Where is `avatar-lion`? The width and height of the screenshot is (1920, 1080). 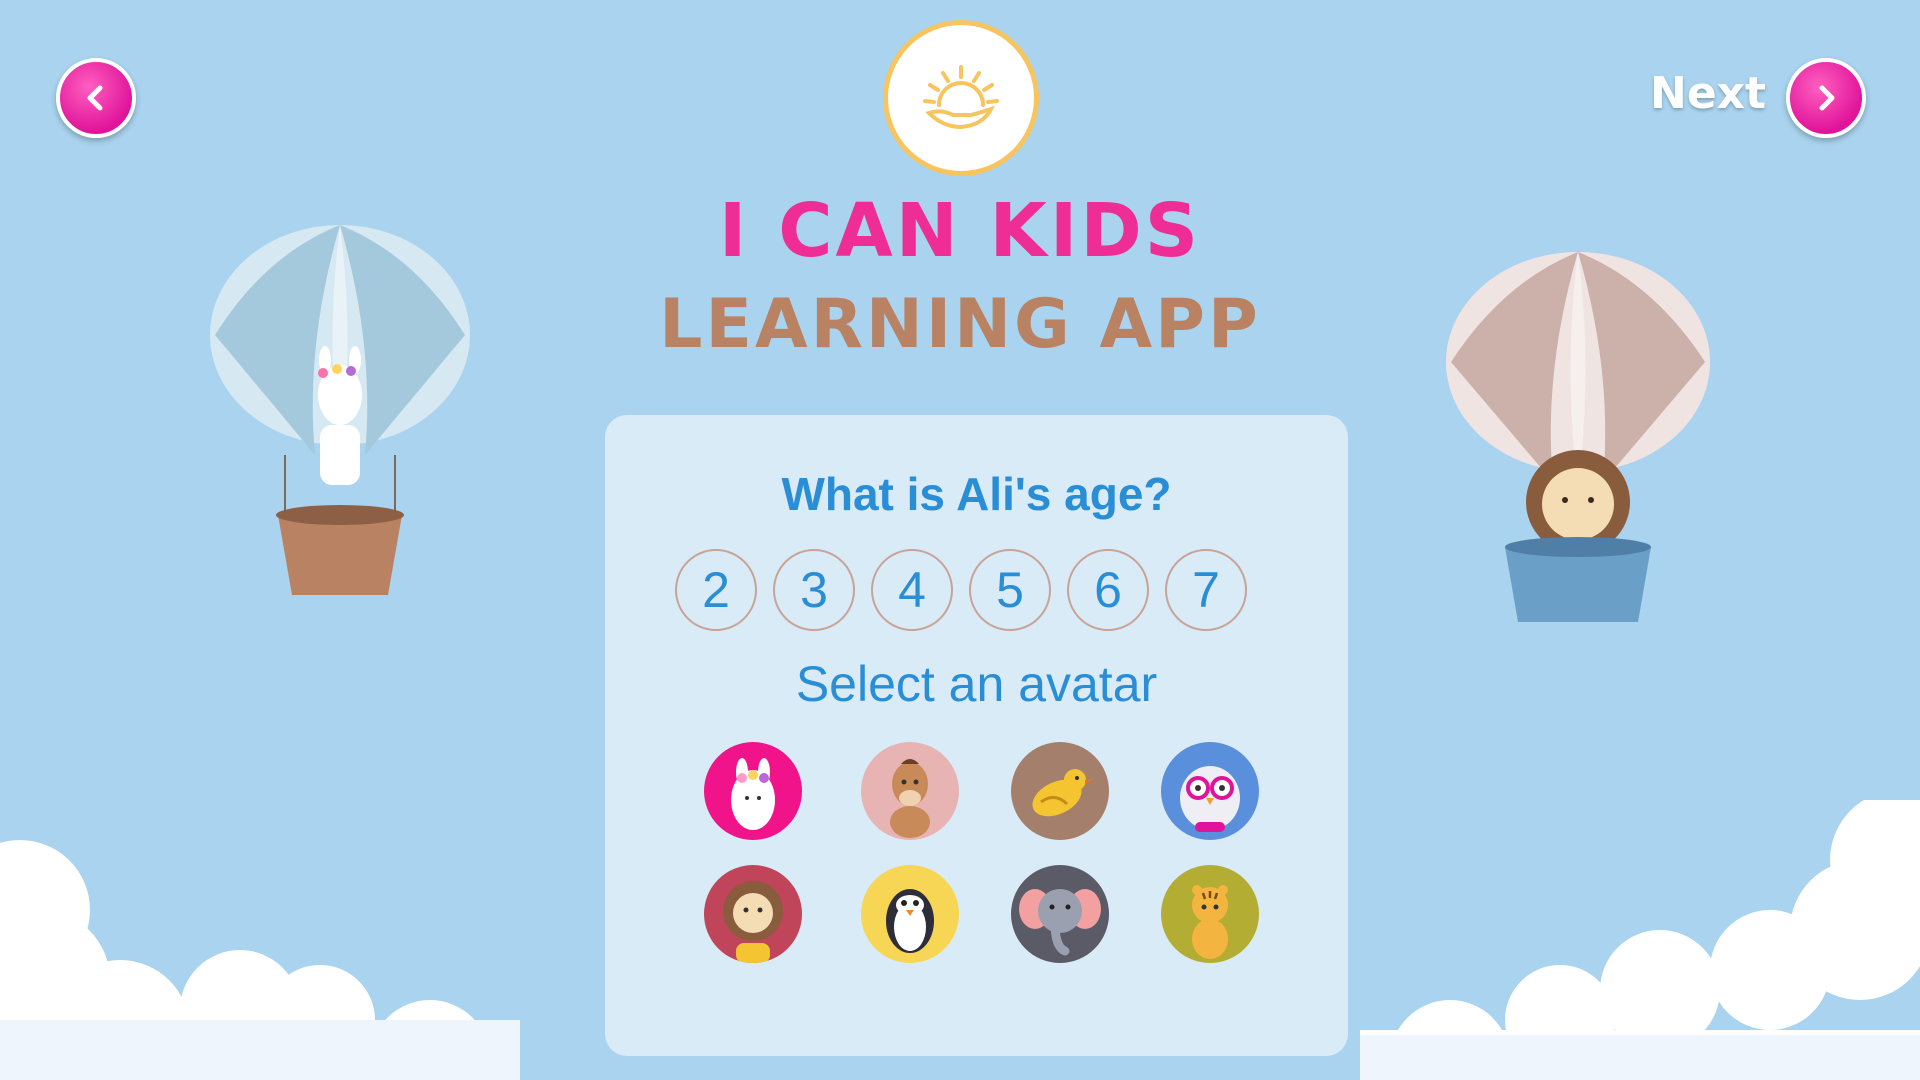
avatar-lion is located at coordinates (753, 914).